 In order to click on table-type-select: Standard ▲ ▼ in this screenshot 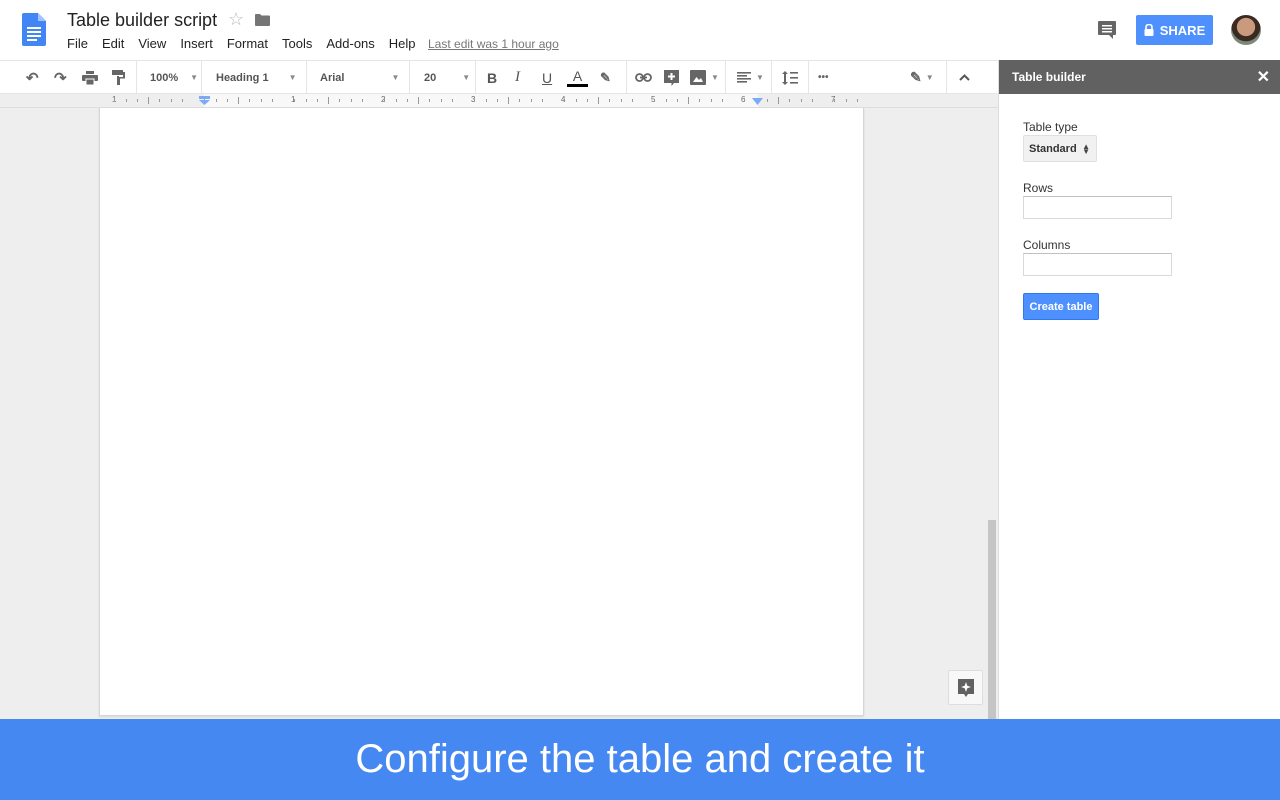, I will do `click(1060, 148)`.